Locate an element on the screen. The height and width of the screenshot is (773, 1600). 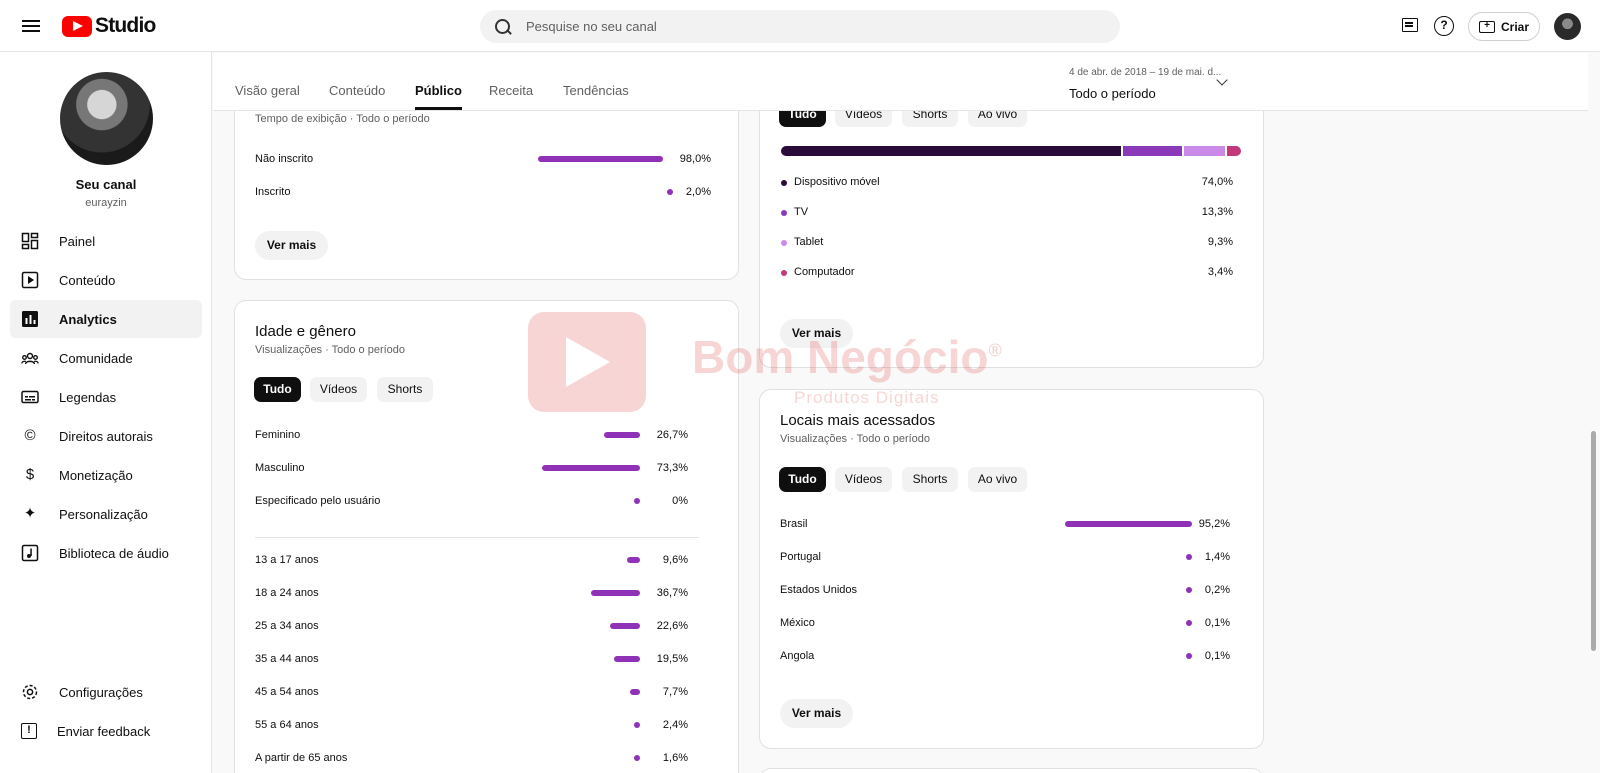
menu-icon is located at coordinates (32, 26).